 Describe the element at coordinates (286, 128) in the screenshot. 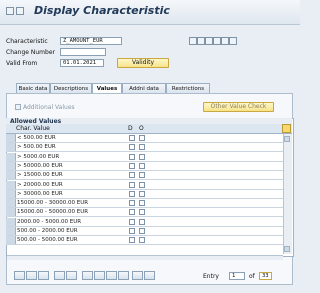

I see `table-settings-icon` at that location.